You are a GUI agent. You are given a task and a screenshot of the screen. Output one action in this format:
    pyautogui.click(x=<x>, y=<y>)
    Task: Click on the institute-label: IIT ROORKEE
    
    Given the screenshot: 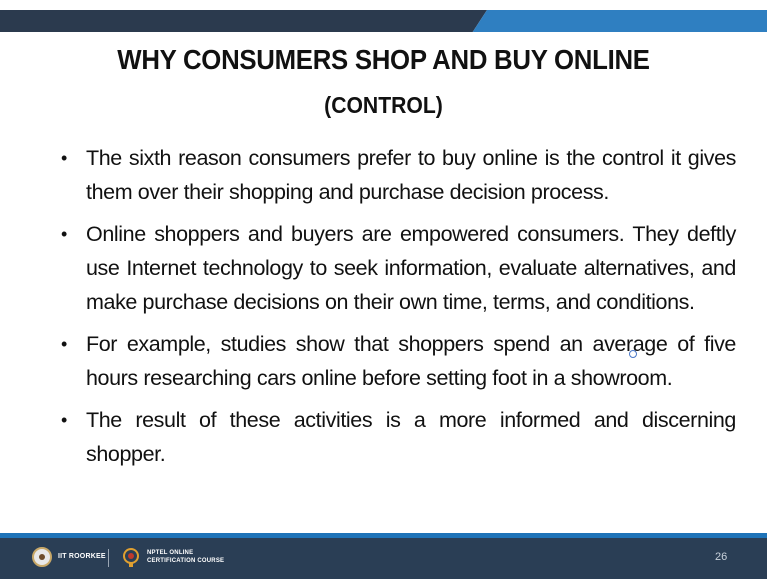 What is the action you would take?
    pyautogui.click(x=82, y=556)
    